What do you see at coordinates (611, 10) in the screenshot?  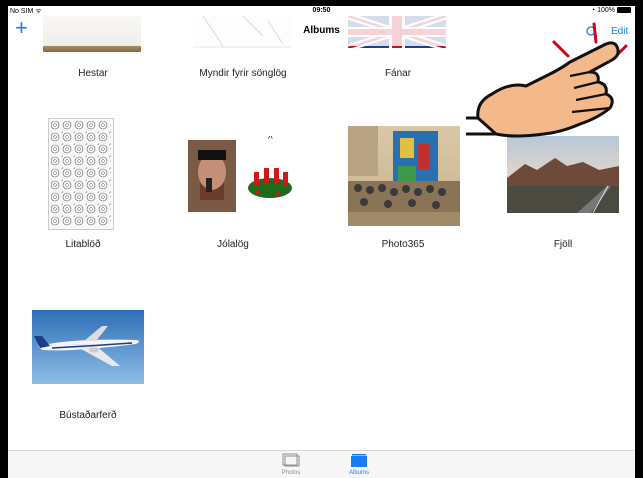 I see `battery-indicator: ◔ 100%` at bounding box center [611, 10].